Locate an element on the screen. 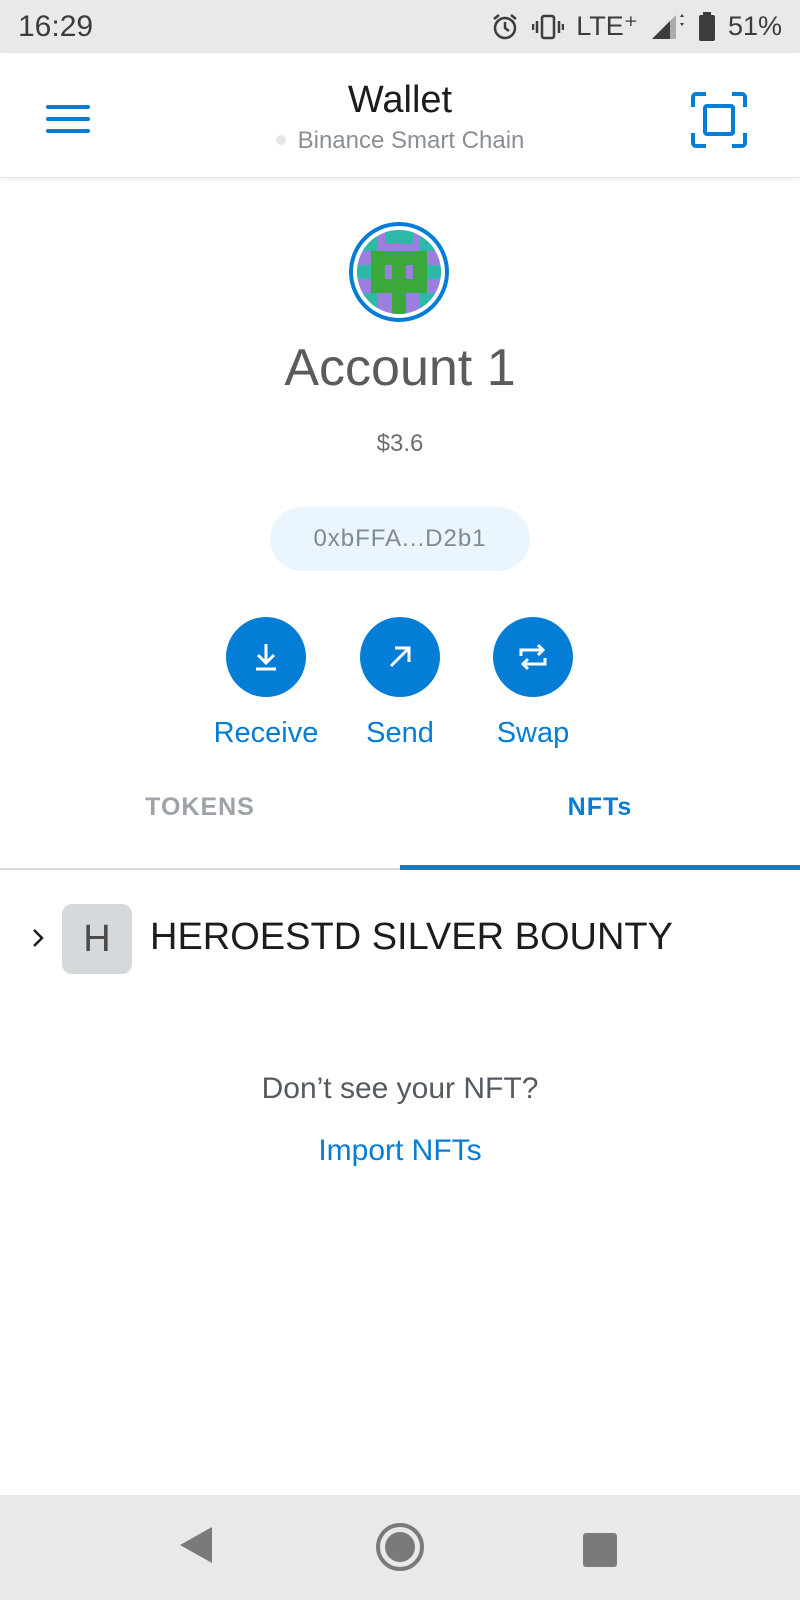 The height and width of the screenshot is (1600, 800). collection-name: HEROESTD SILVER BOUNTY is located at coordinates (411, 937).